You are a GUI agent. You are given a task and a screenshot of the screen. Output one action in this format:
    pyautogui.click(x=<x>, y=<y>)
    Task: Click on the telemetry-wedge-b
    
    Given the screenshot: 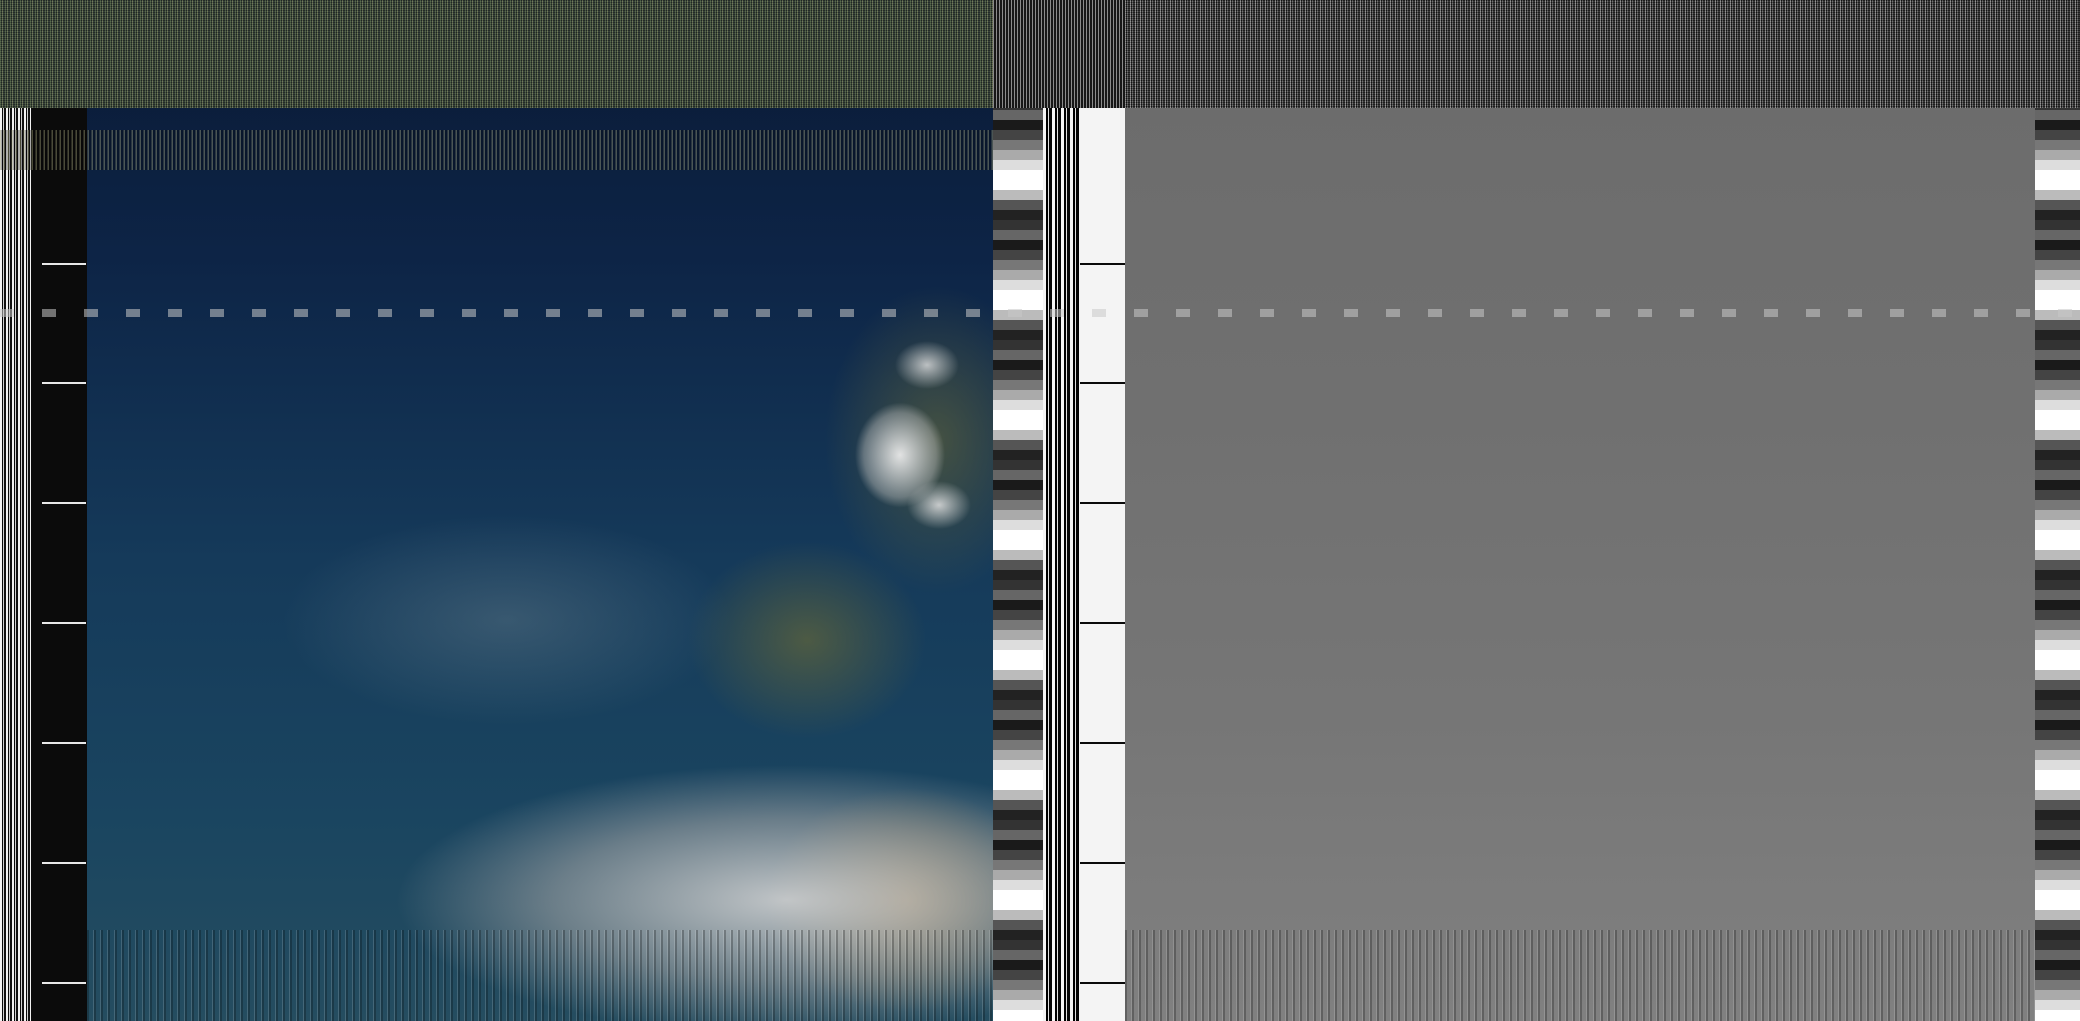 What is the action you would take?
    pyautogui.click(x=2057, y=510)
    